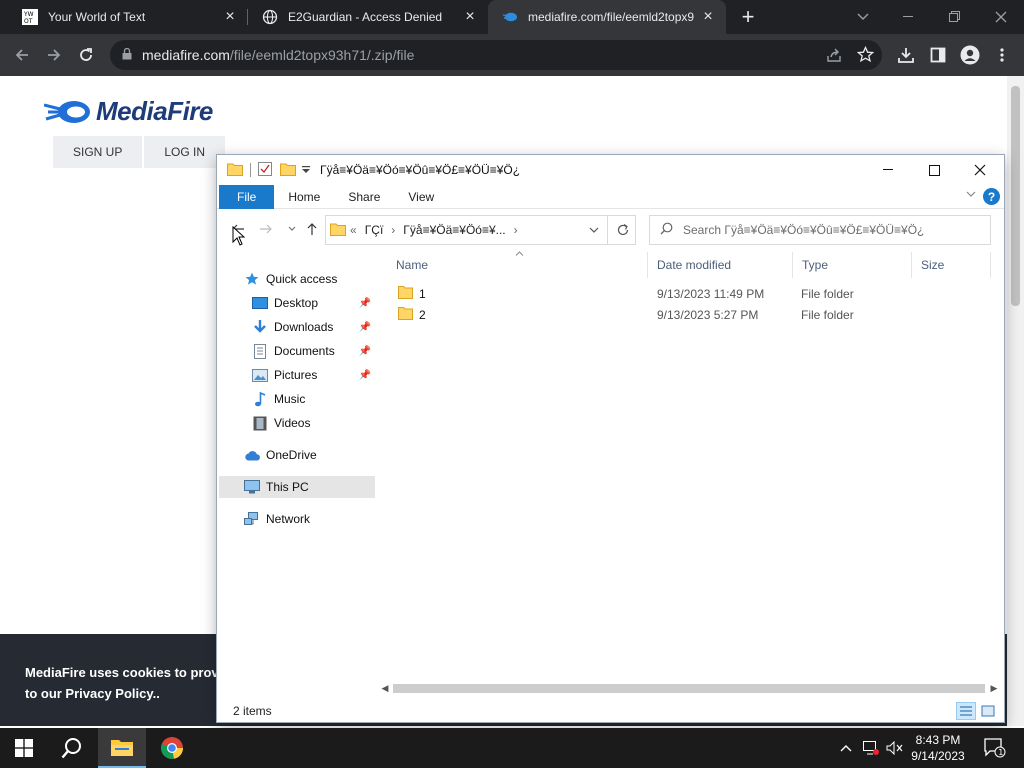 The height and width of the screenshot is (768, 1024). What do you see at coordinates (971, 194) in the screenshot?
I see `expand-ribbon-icon` at bounding box center [971, 194].